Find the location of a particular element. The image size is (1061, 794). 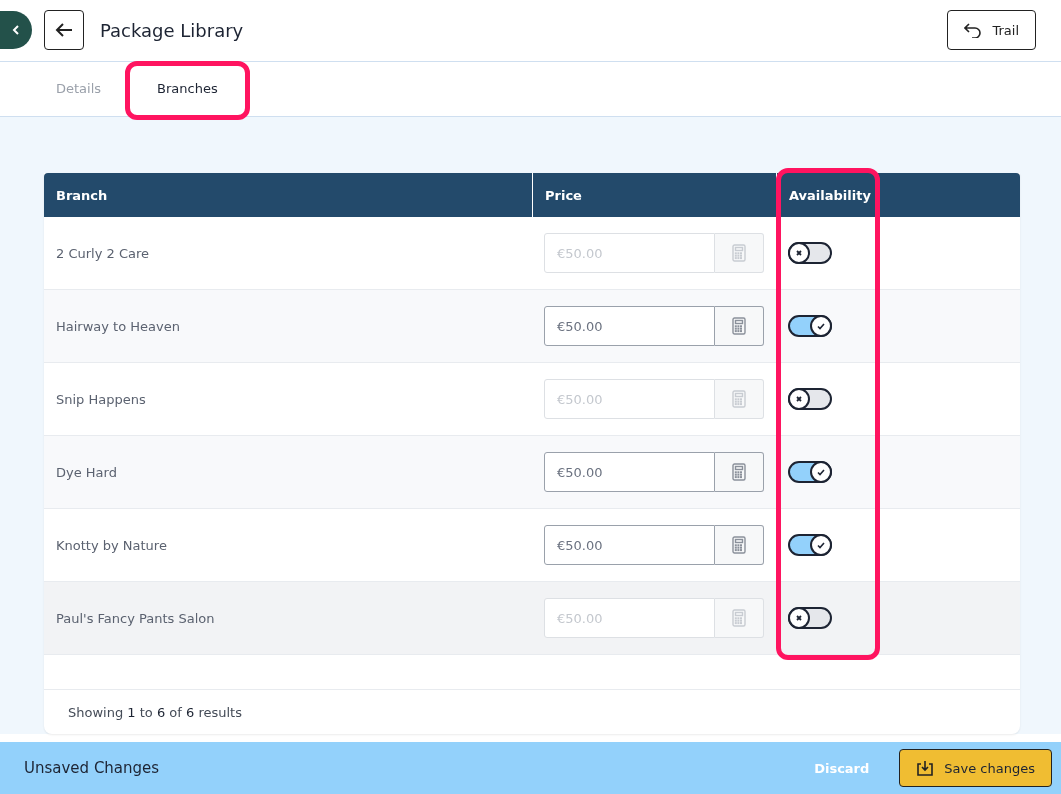

column-header: Branch is located at coordinates (82, 195).